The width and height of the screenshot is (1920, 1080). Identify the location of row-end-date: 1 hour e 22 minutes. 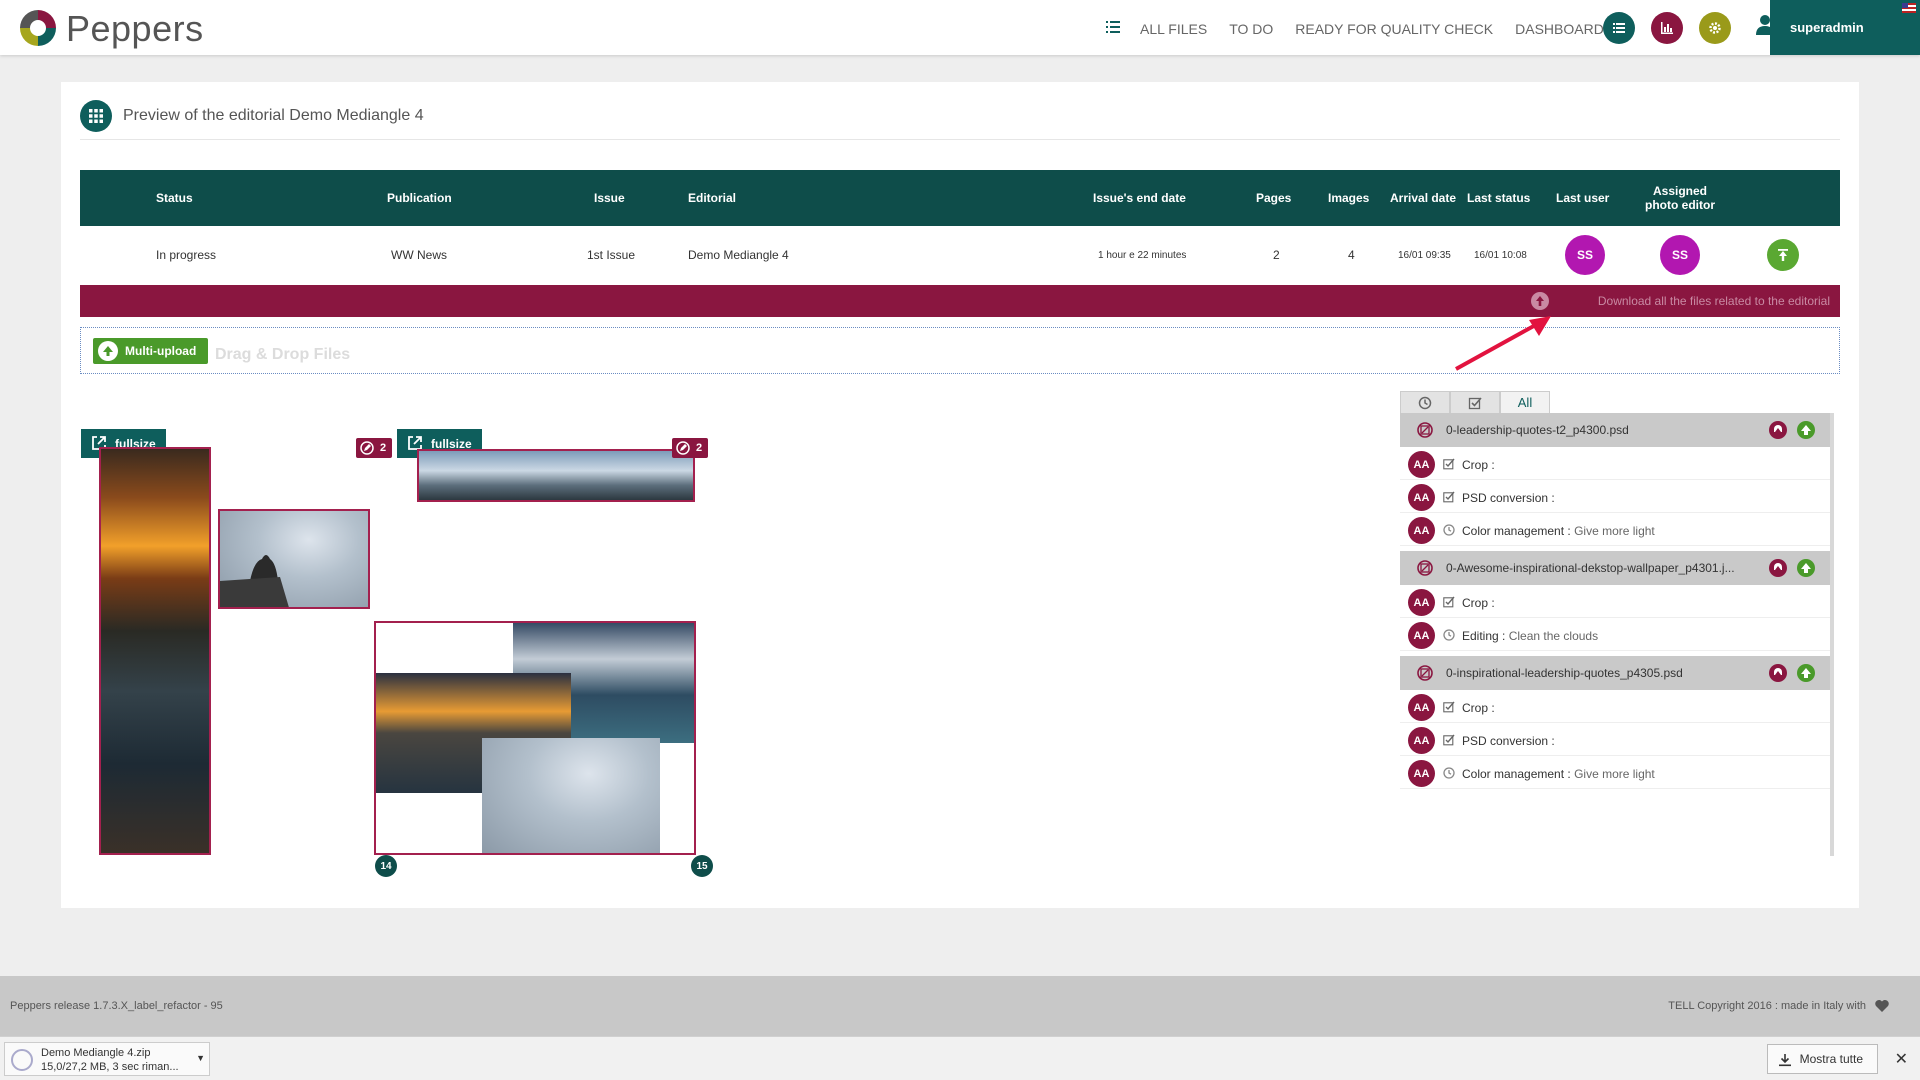
(1142, 255).